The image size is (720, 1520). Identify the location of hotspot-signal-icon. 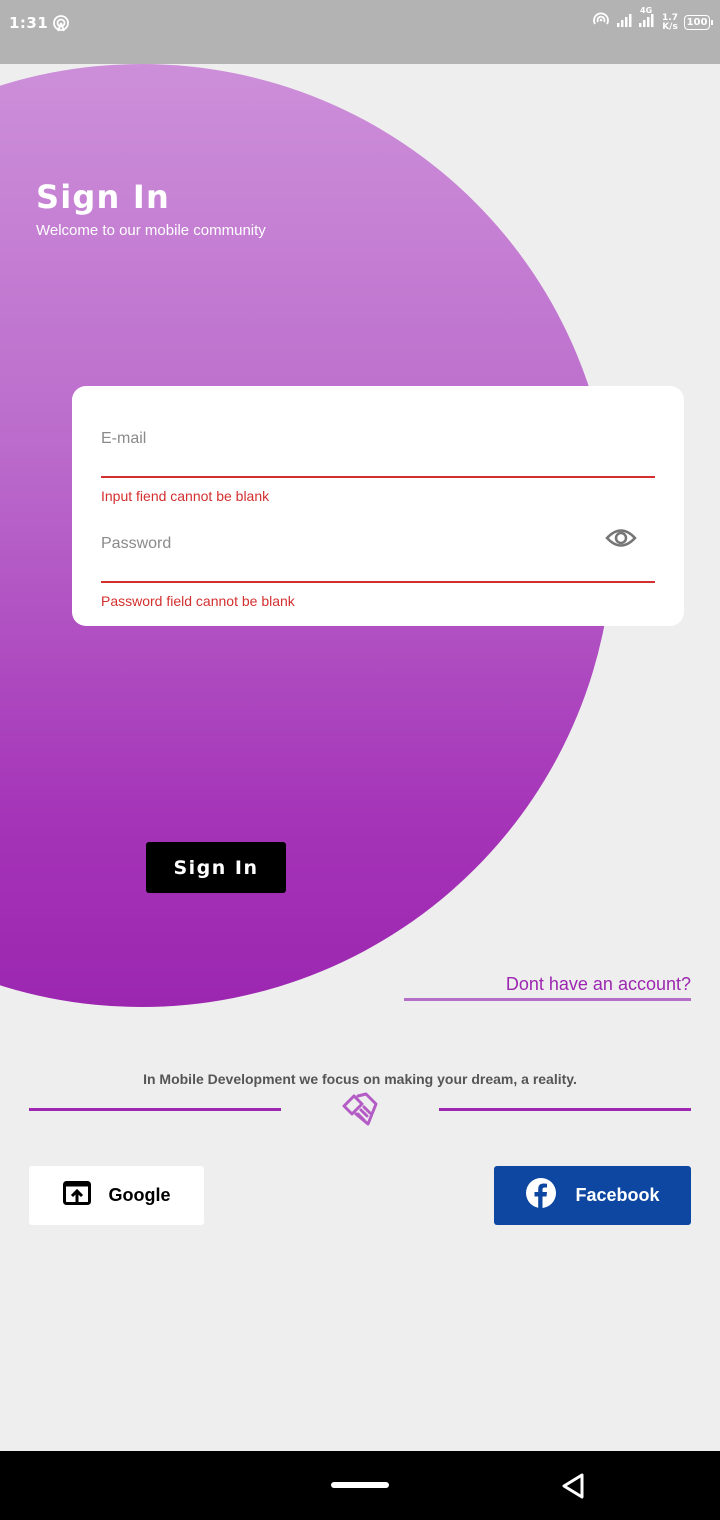
(601, 22).